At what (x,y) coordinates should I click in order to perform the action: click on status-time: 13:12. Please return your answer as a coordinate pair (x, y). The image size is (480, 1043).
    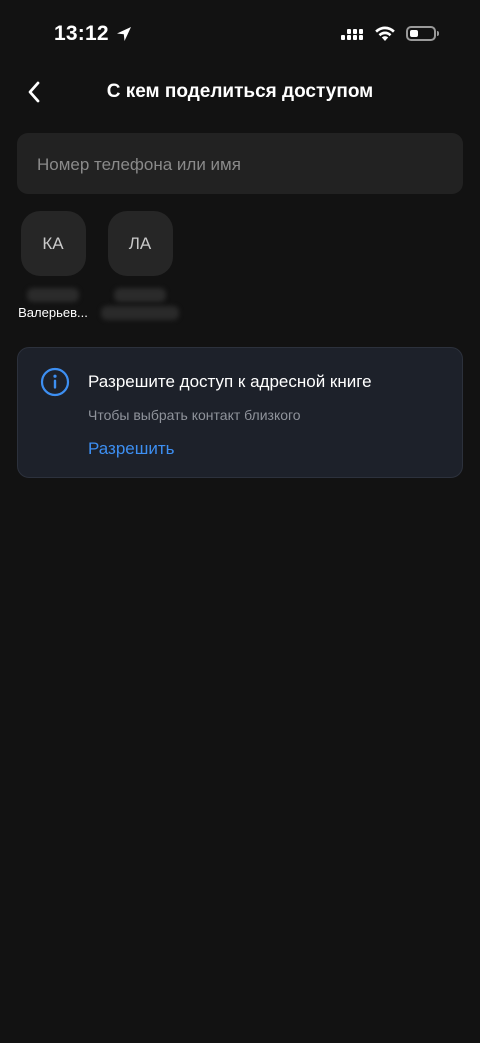
    Looking at the image, I should click on (93, 34).